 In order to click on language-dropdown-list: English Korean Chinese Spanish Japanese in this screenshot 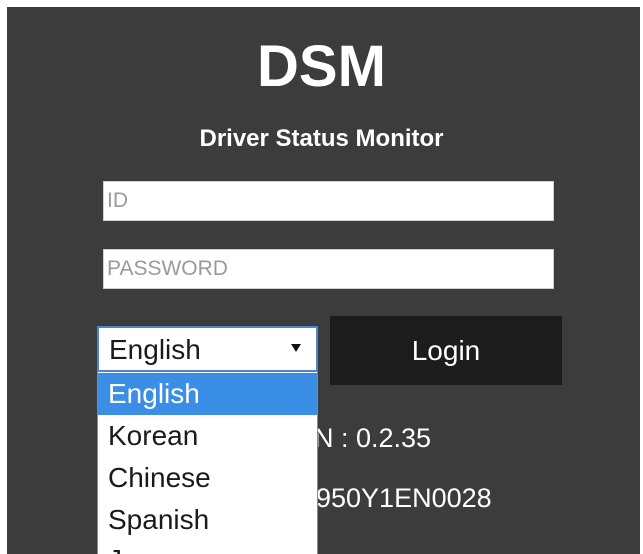, I will do `click(207, 463)`.